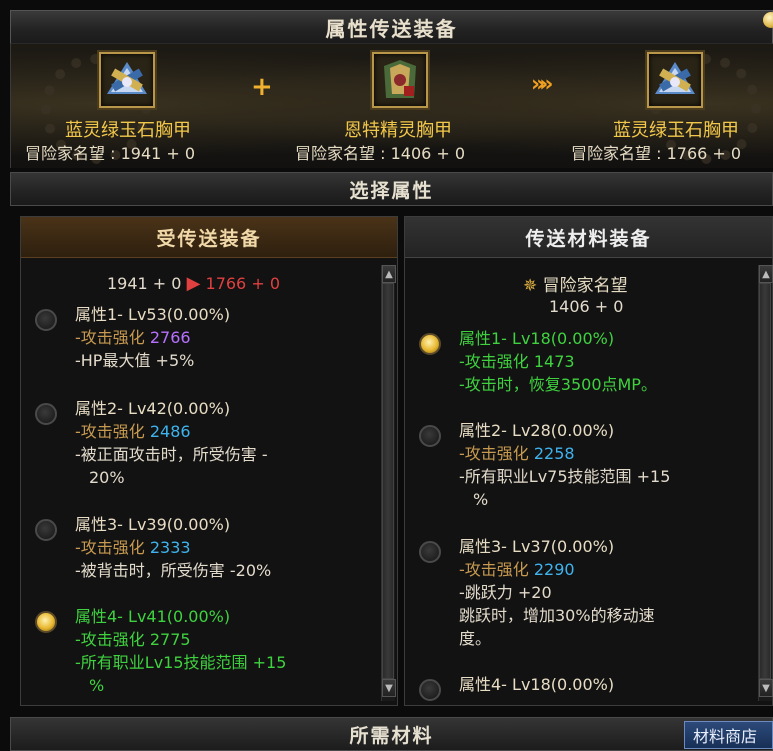 This screenshot has width=773, height=751. What do you see at coordinates (475, 638) in the screenshot?
I see `attribute-line: 度。` at bounding box center [475, 638].